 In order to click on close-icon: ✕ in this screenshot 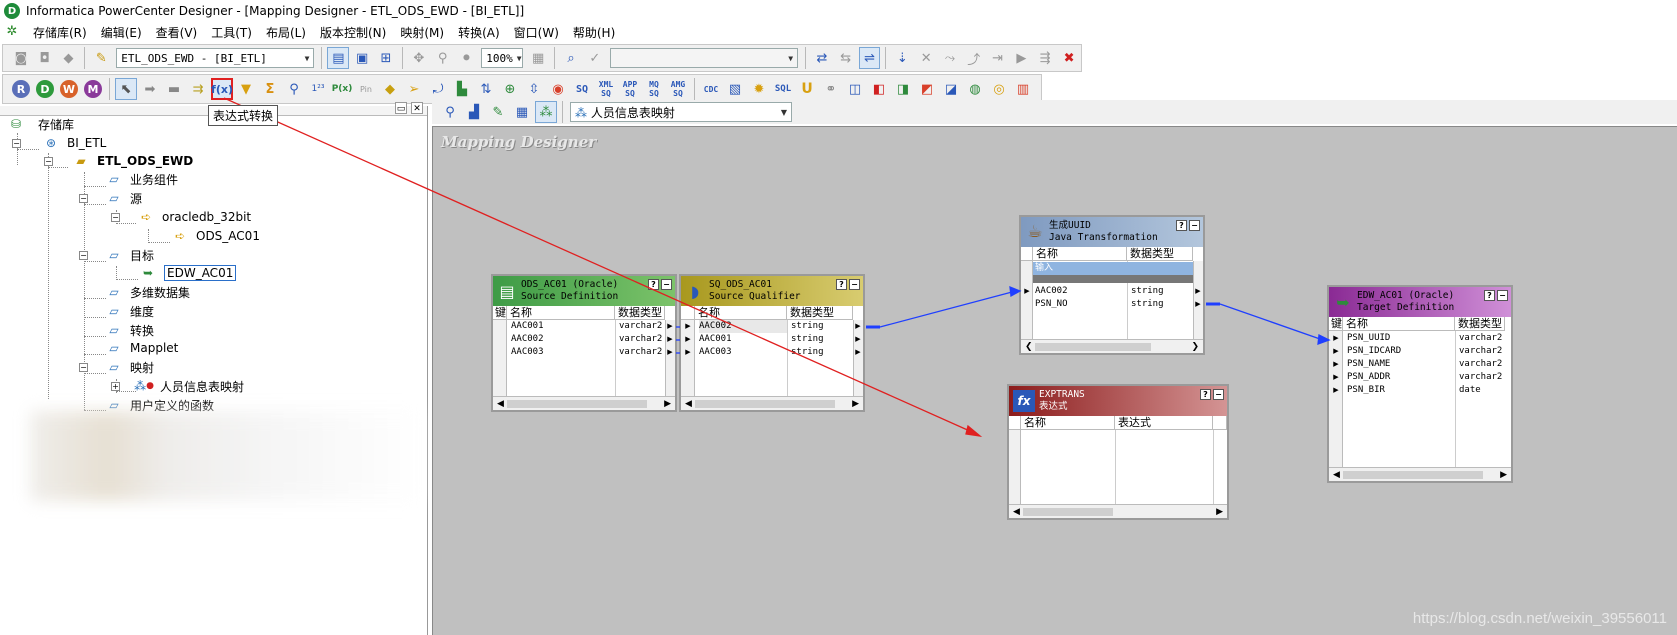, I will do `click(417, 108)`.